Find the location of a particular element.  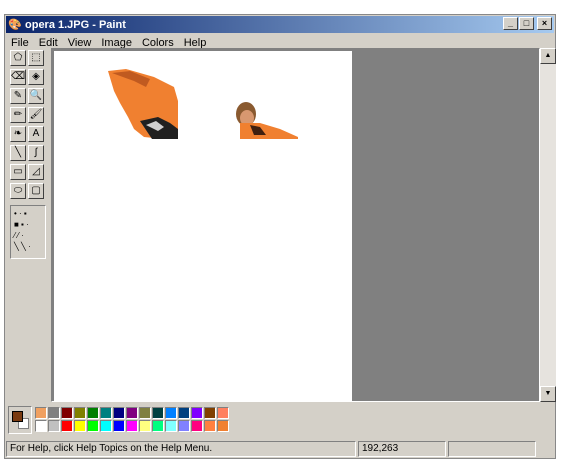

tool-brush-icon: 🖌 is located at coordinates (36, 115).